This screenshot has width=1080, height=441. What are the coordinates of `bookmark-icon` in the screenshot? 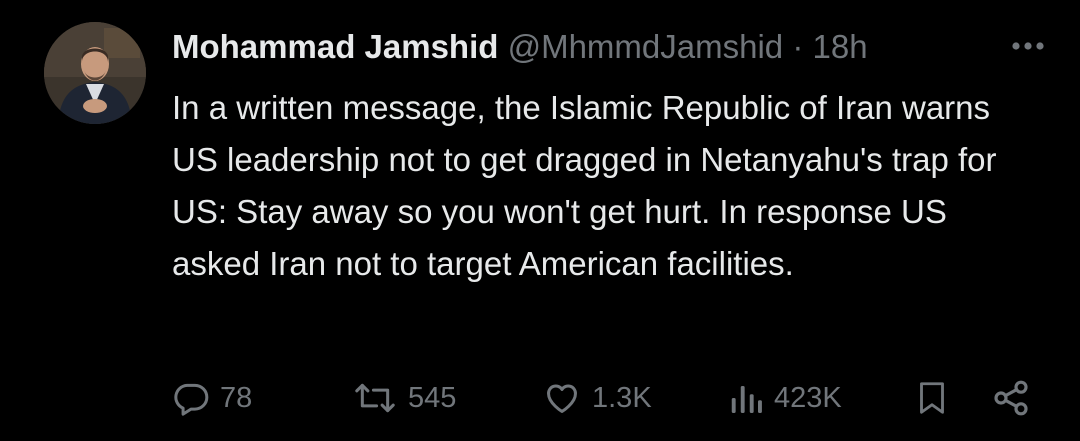 It's located at (932, 398).